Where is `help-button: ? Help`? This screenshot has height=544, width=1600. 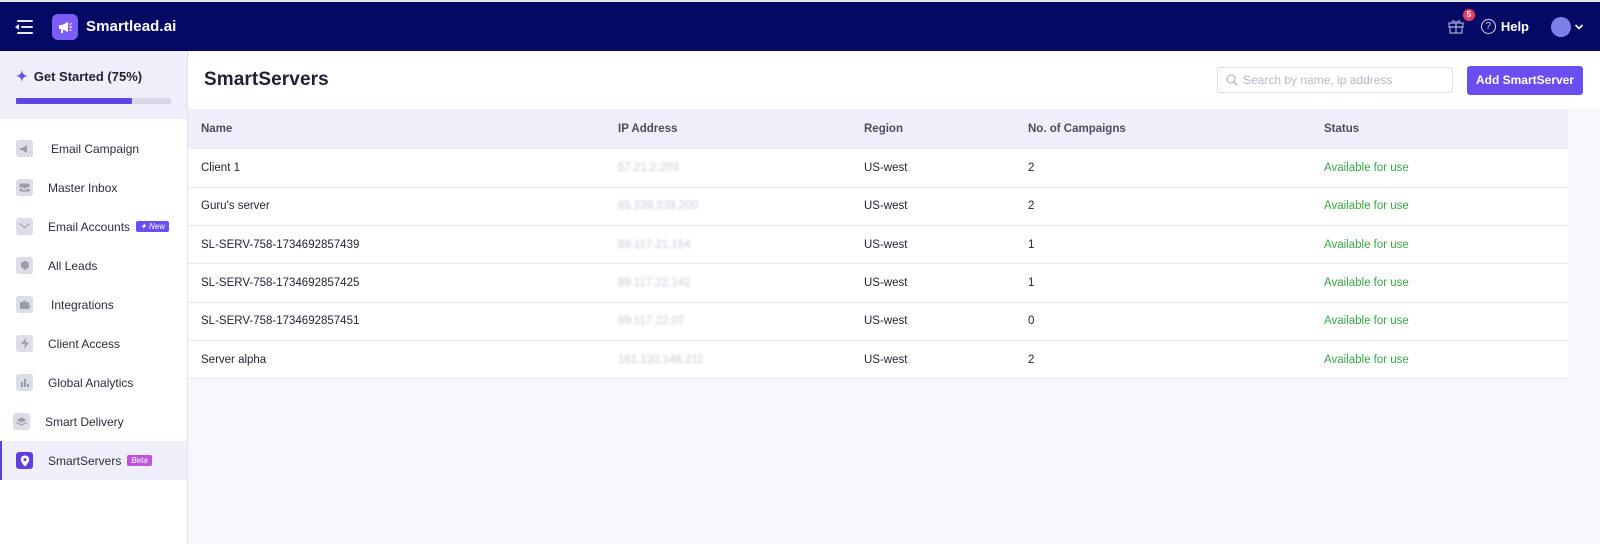 help-button: ? Help is located at coordinates (1504, 26).